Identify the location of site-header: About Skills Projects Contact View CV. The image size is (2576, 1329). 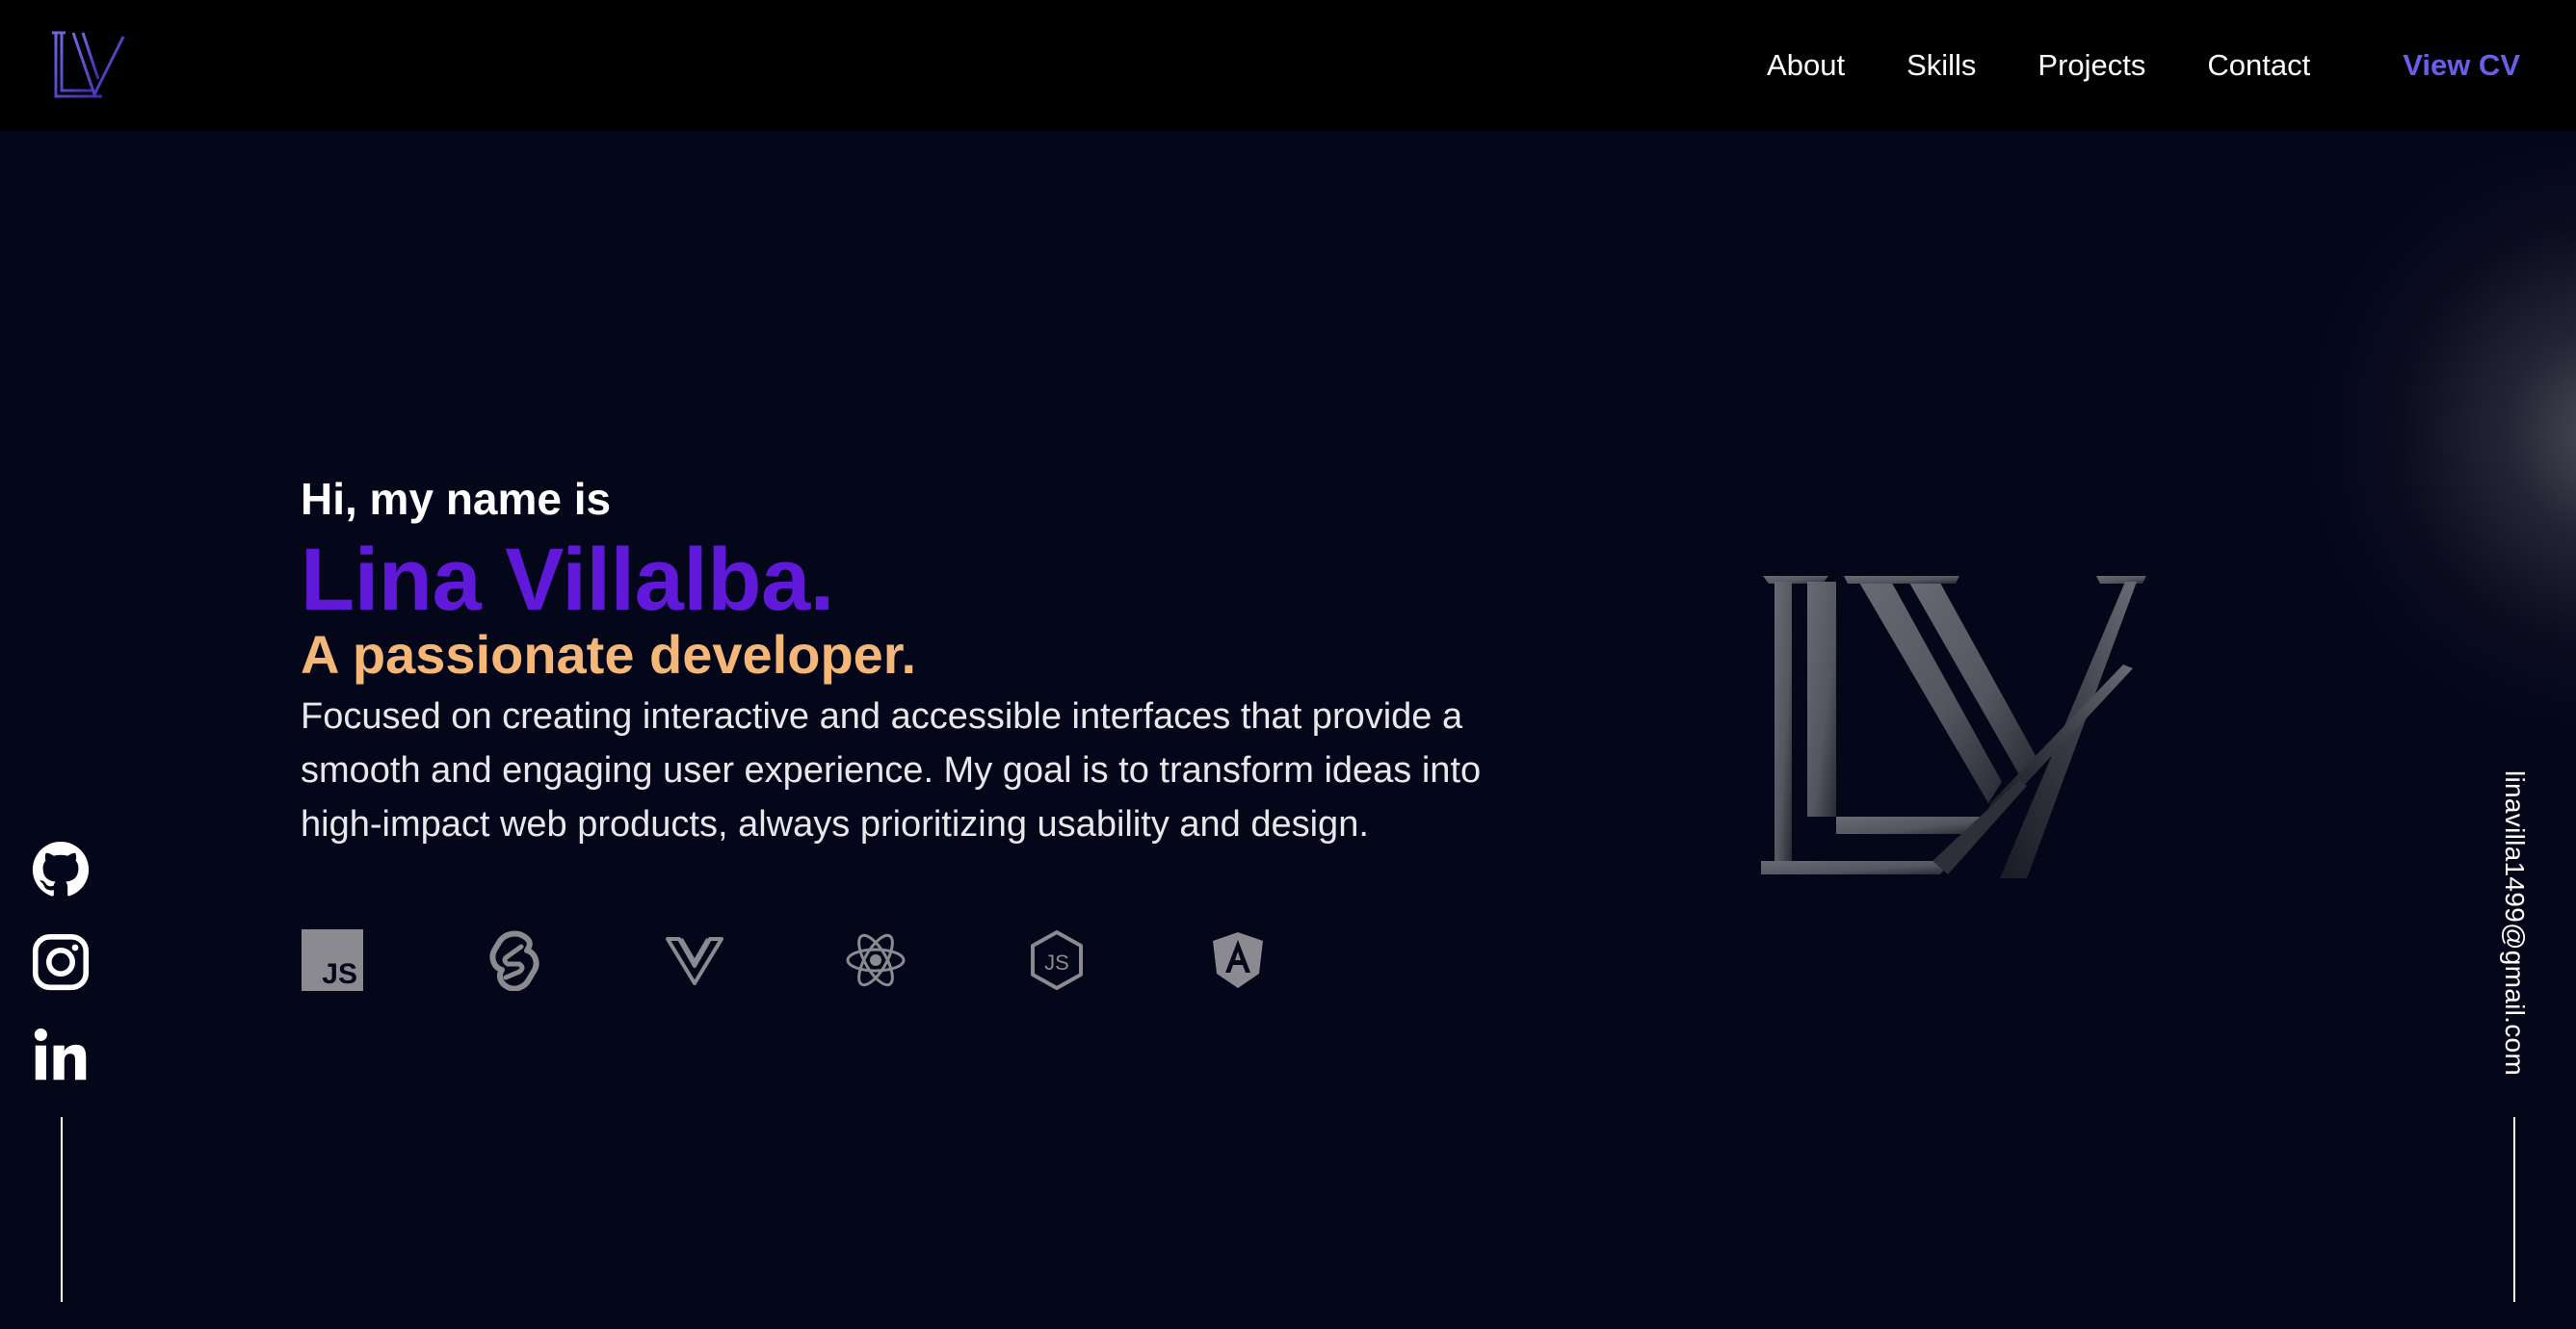
(1288, 65).